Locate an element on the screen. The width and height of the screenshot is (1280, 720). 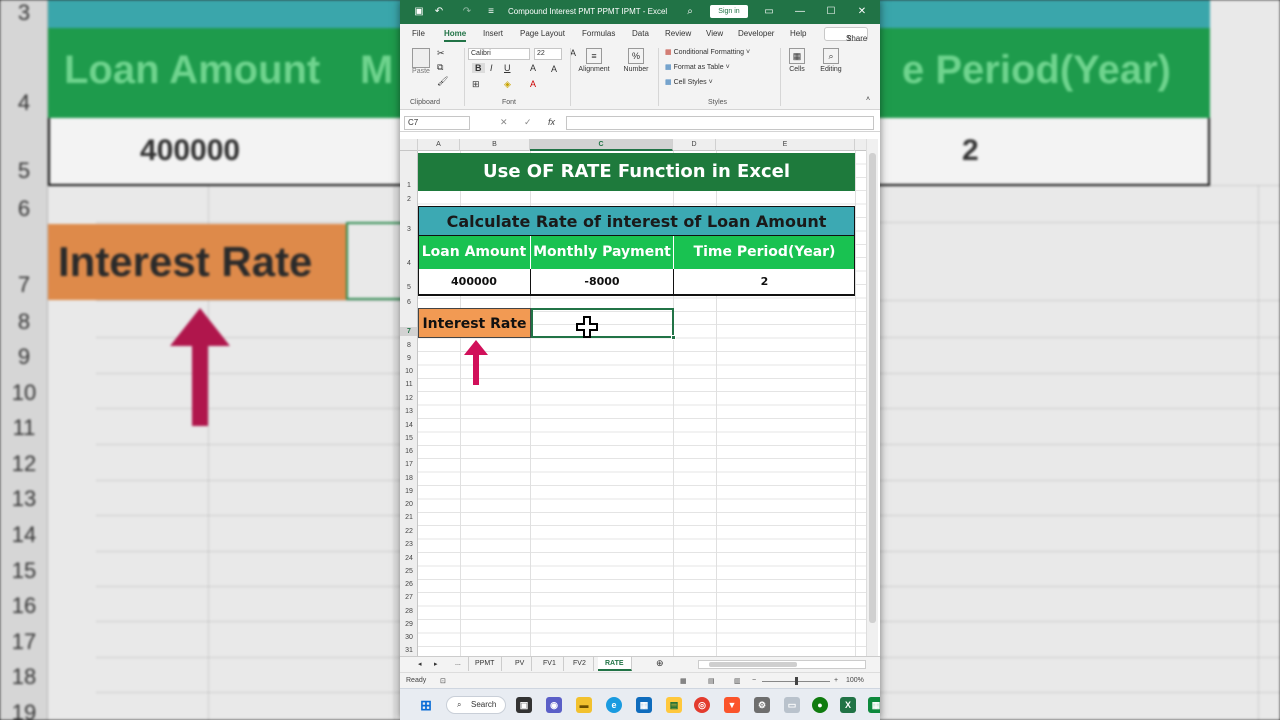
sheet-tab-fv1: FV1 is located at coordinates (550, 664).